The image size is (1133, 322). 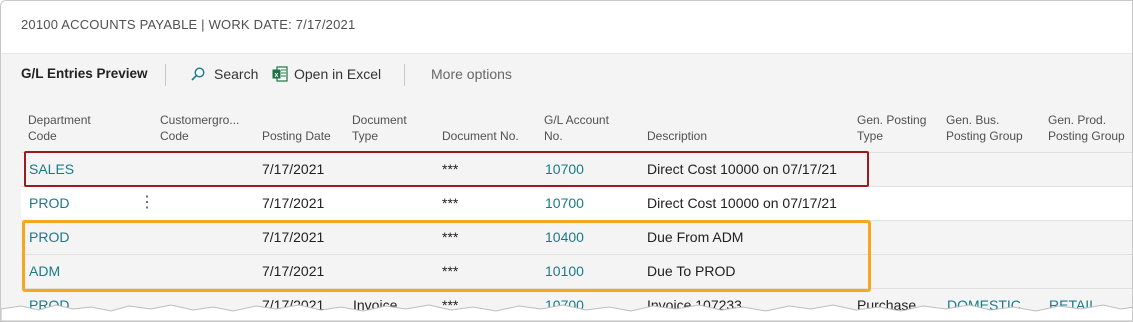 I want to click on header-line: Description, so click(x=677, y=136).